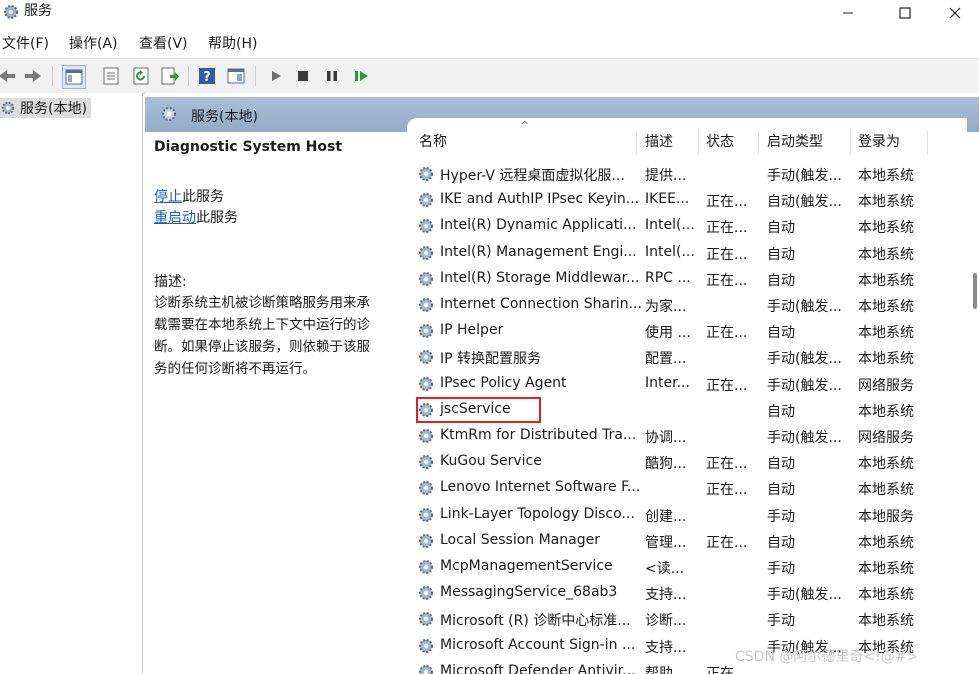  I want to click on close-button, so click(955, 13).